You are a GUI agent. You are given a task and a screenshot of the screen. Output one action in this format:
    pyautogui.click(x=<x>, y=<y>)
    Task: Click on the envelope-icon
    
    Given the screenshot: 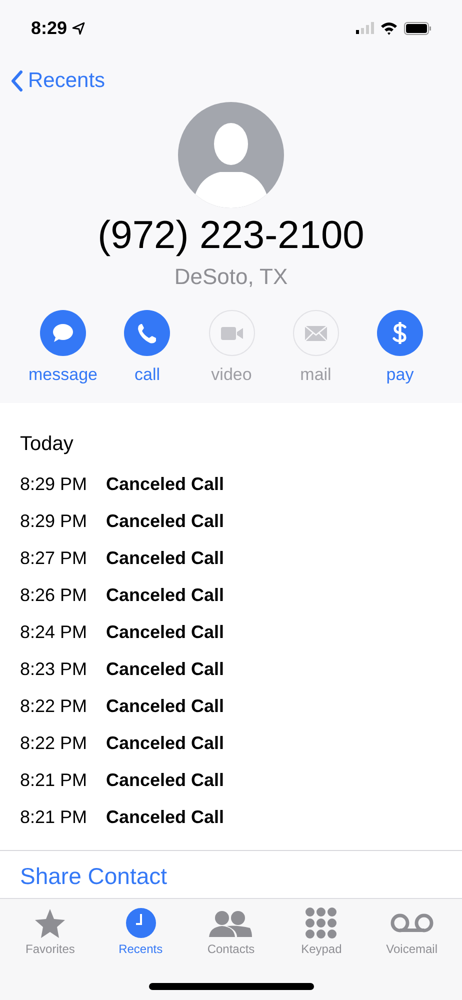 What is the action you would take?
    pyautogui.click(x=315, y=333)
    